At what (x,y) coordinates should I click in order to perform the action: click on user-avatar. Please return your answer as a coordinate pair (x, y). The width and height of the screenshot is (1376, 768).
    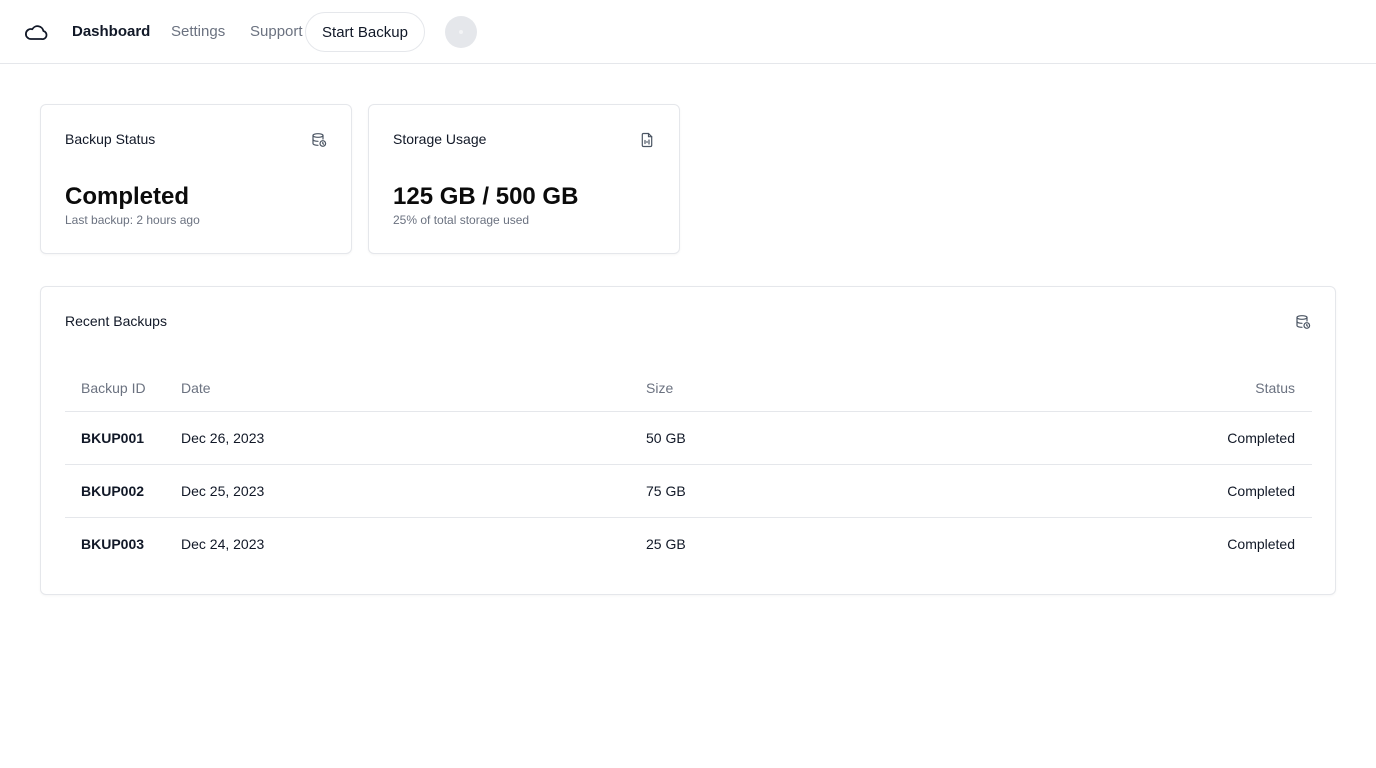
    Looking at the image, I should click on (461, 32).